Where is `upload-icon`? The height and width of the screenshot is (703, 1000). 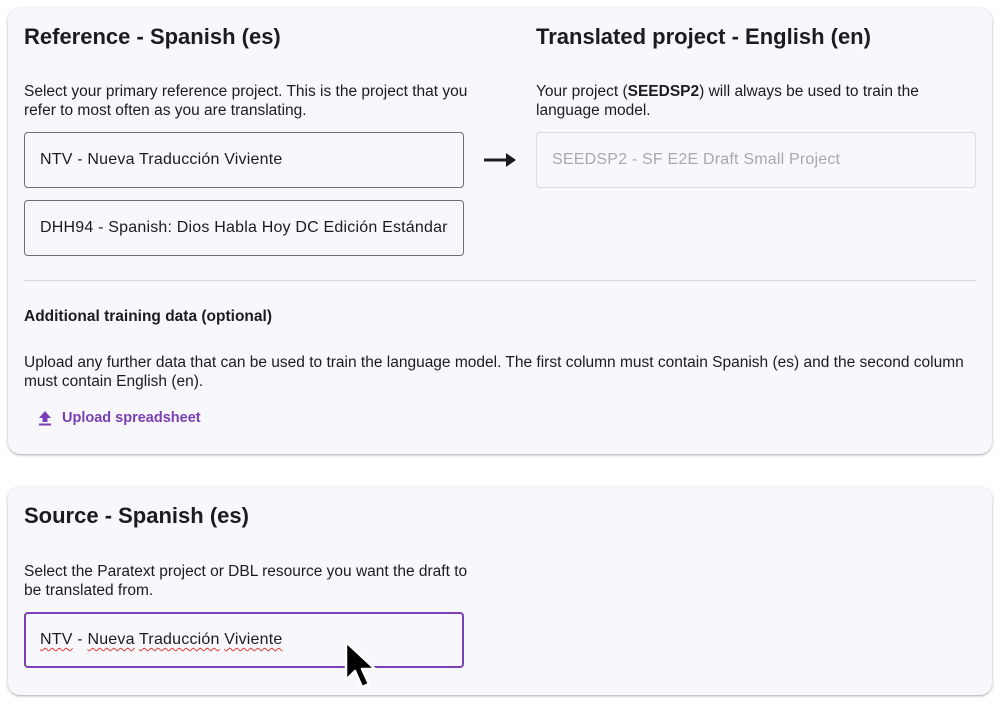
upload-icon is located at coordinates (45, 418).